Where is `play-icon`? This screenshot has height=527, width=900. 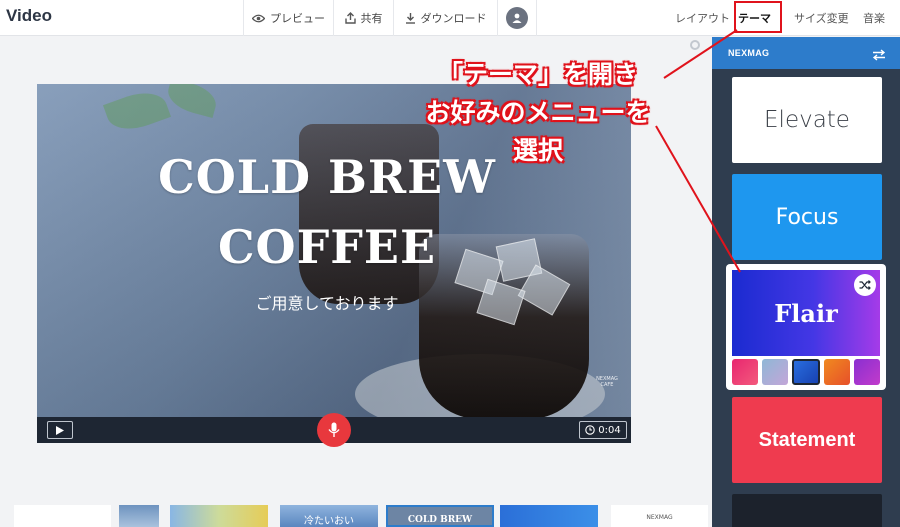 play-icon is located at coordinates (60, 430).